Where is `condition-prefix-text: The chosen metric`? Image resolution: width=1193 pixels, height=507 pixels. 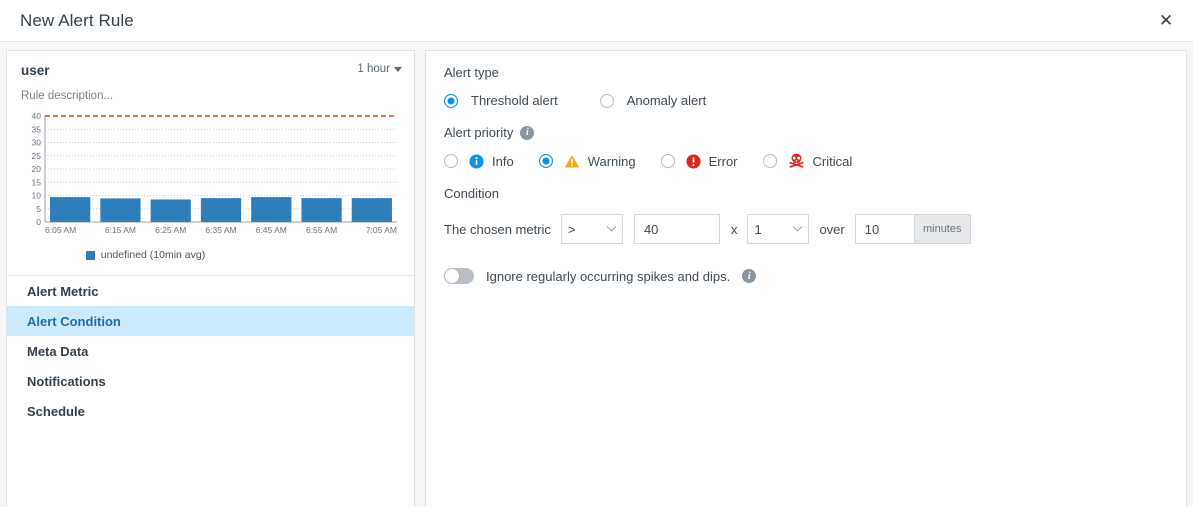 condition-prefix-text: The chosen metric is located at coordinates (497, 229).